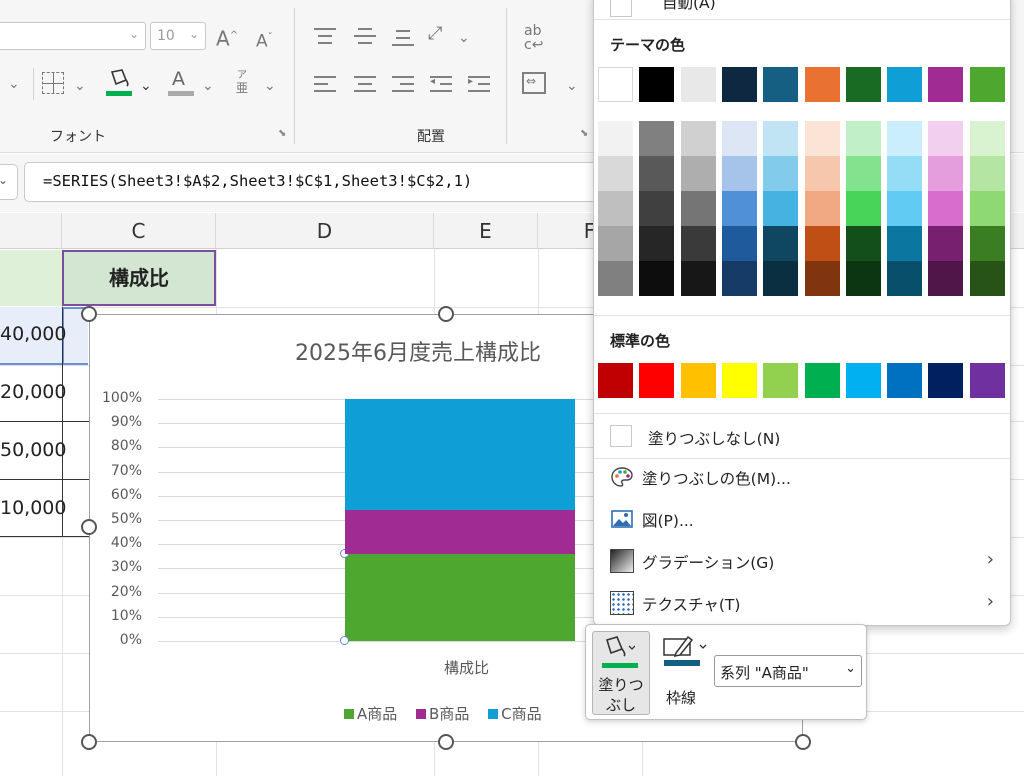 This screenshot has width=1024, height=776. What do you see at coordinates (325, 231) in the screenshot?
I see `column-header-d: D` at bounding box center [325, 231].